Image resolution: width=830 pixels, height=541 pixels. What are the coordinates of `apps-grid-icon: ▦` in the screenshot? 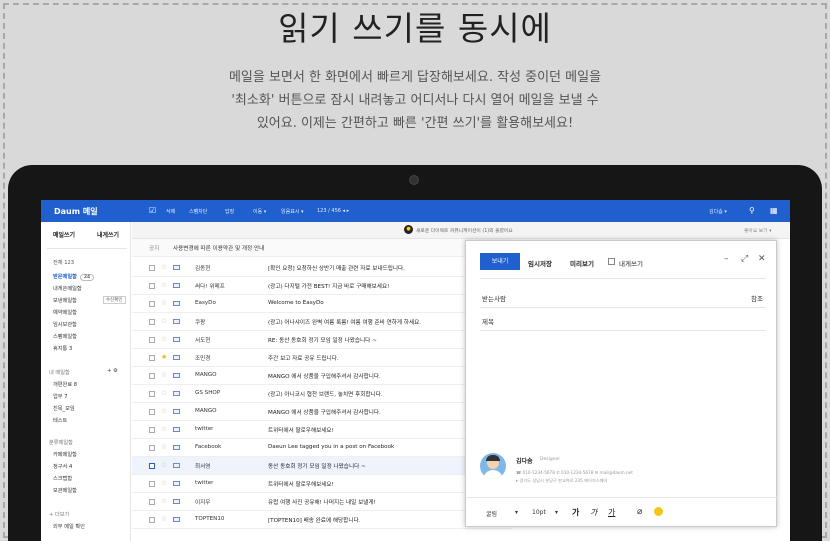 It's located at (774, 210).